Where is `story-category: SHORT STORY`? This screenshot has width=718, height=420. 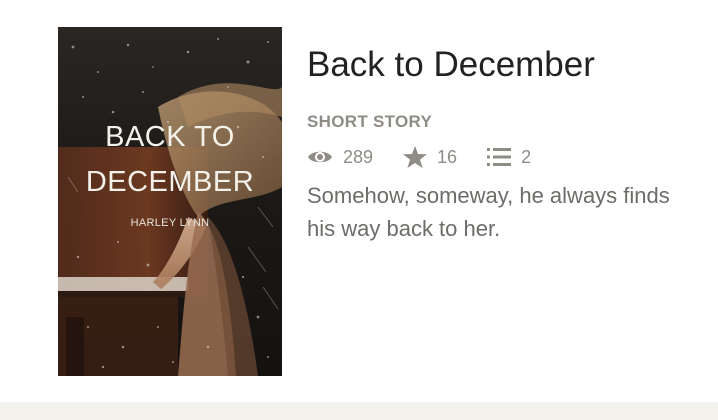 story-category: SHORT STORY is located at coordinates (370, 121).